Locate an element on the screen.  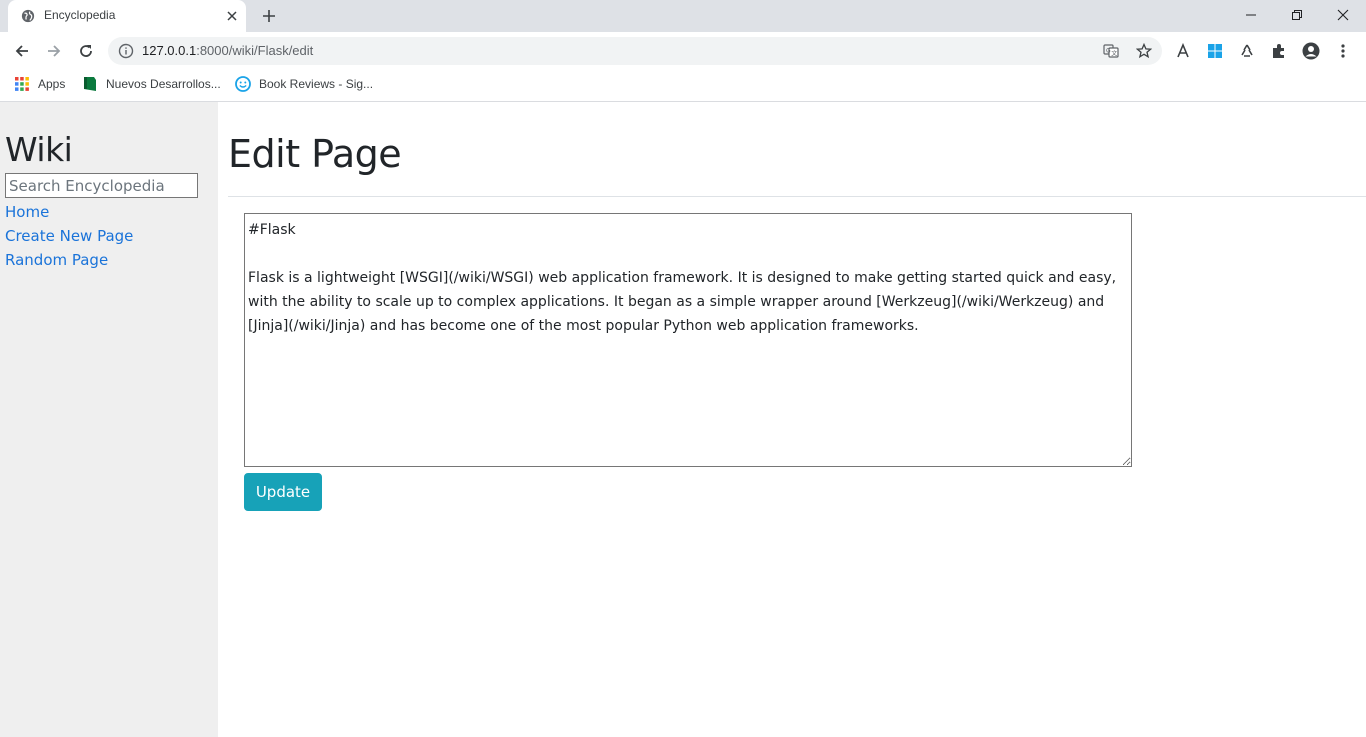
letter-a-icon is located at coordinates (1183, 50).